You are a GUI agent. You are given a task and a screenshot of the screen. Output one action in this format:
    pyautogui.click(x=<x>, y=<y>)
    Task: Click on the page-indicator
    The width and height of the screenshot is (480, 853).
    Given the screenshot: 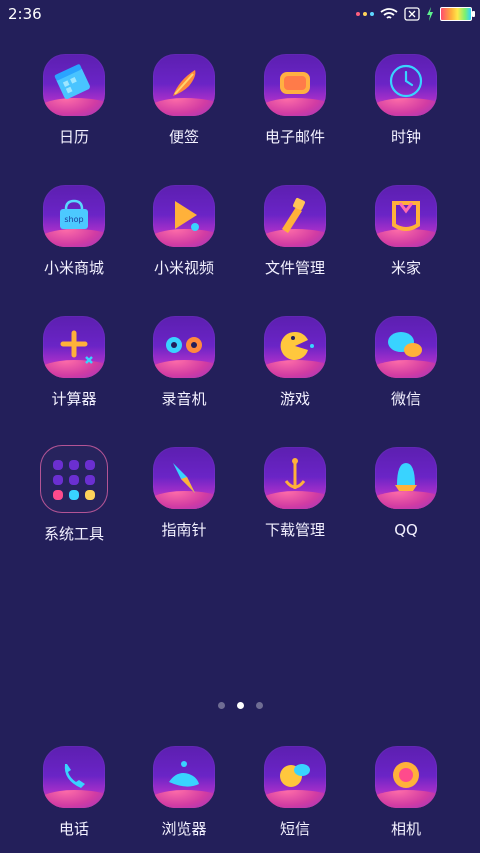 What is the action you would take?
    pyautogui.click(x=240, y=705)
    